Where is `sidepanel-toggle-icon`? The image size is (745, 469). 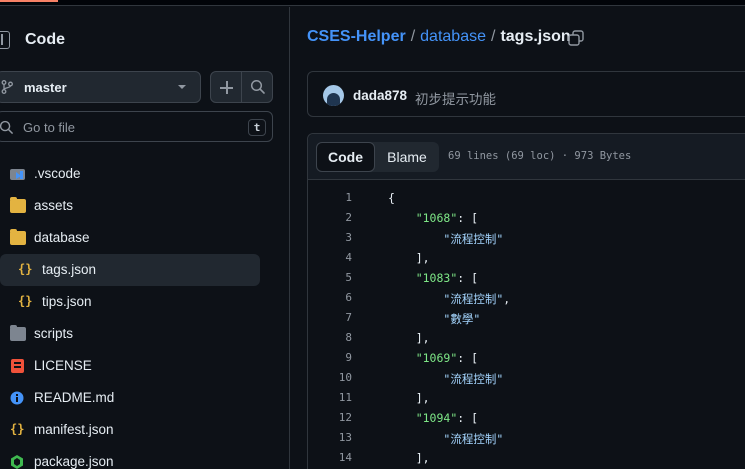 sidepanel-toggle-icon is located at coordinates (5, 40).